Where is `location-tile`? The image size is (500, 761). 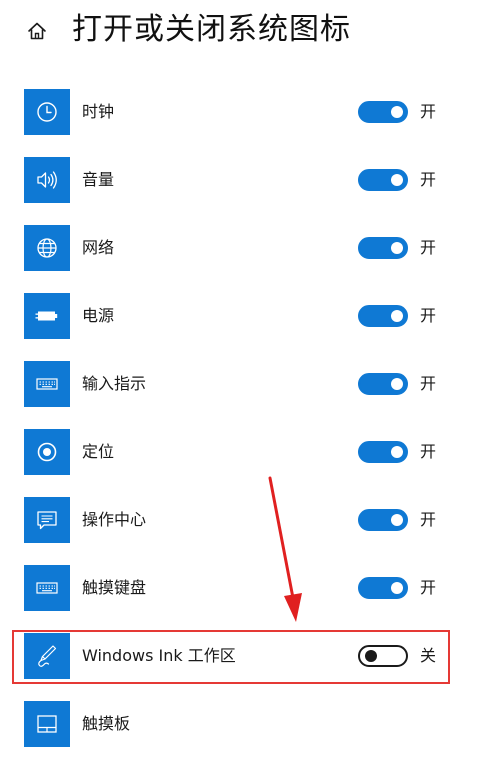
location-tile is located at coordinates (47, 452).